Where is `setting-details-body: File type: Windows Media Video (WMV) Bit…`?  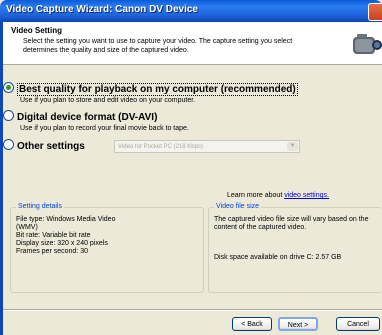
setting-details-body: File type: Windows Media Video (WMV) Bit… is located at coordinates (65, 236).